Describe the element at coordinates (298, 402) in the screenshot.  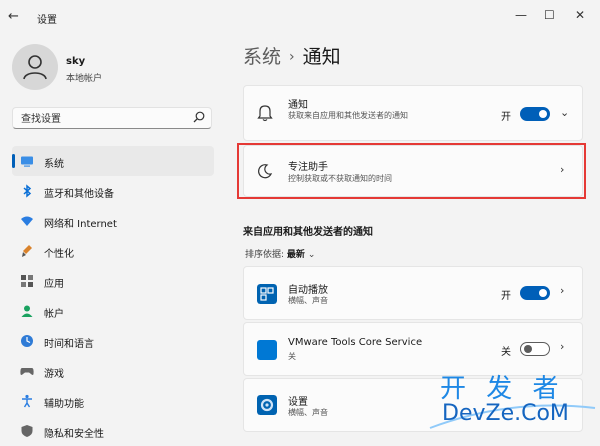
I see `app-name: 设置` at that location.